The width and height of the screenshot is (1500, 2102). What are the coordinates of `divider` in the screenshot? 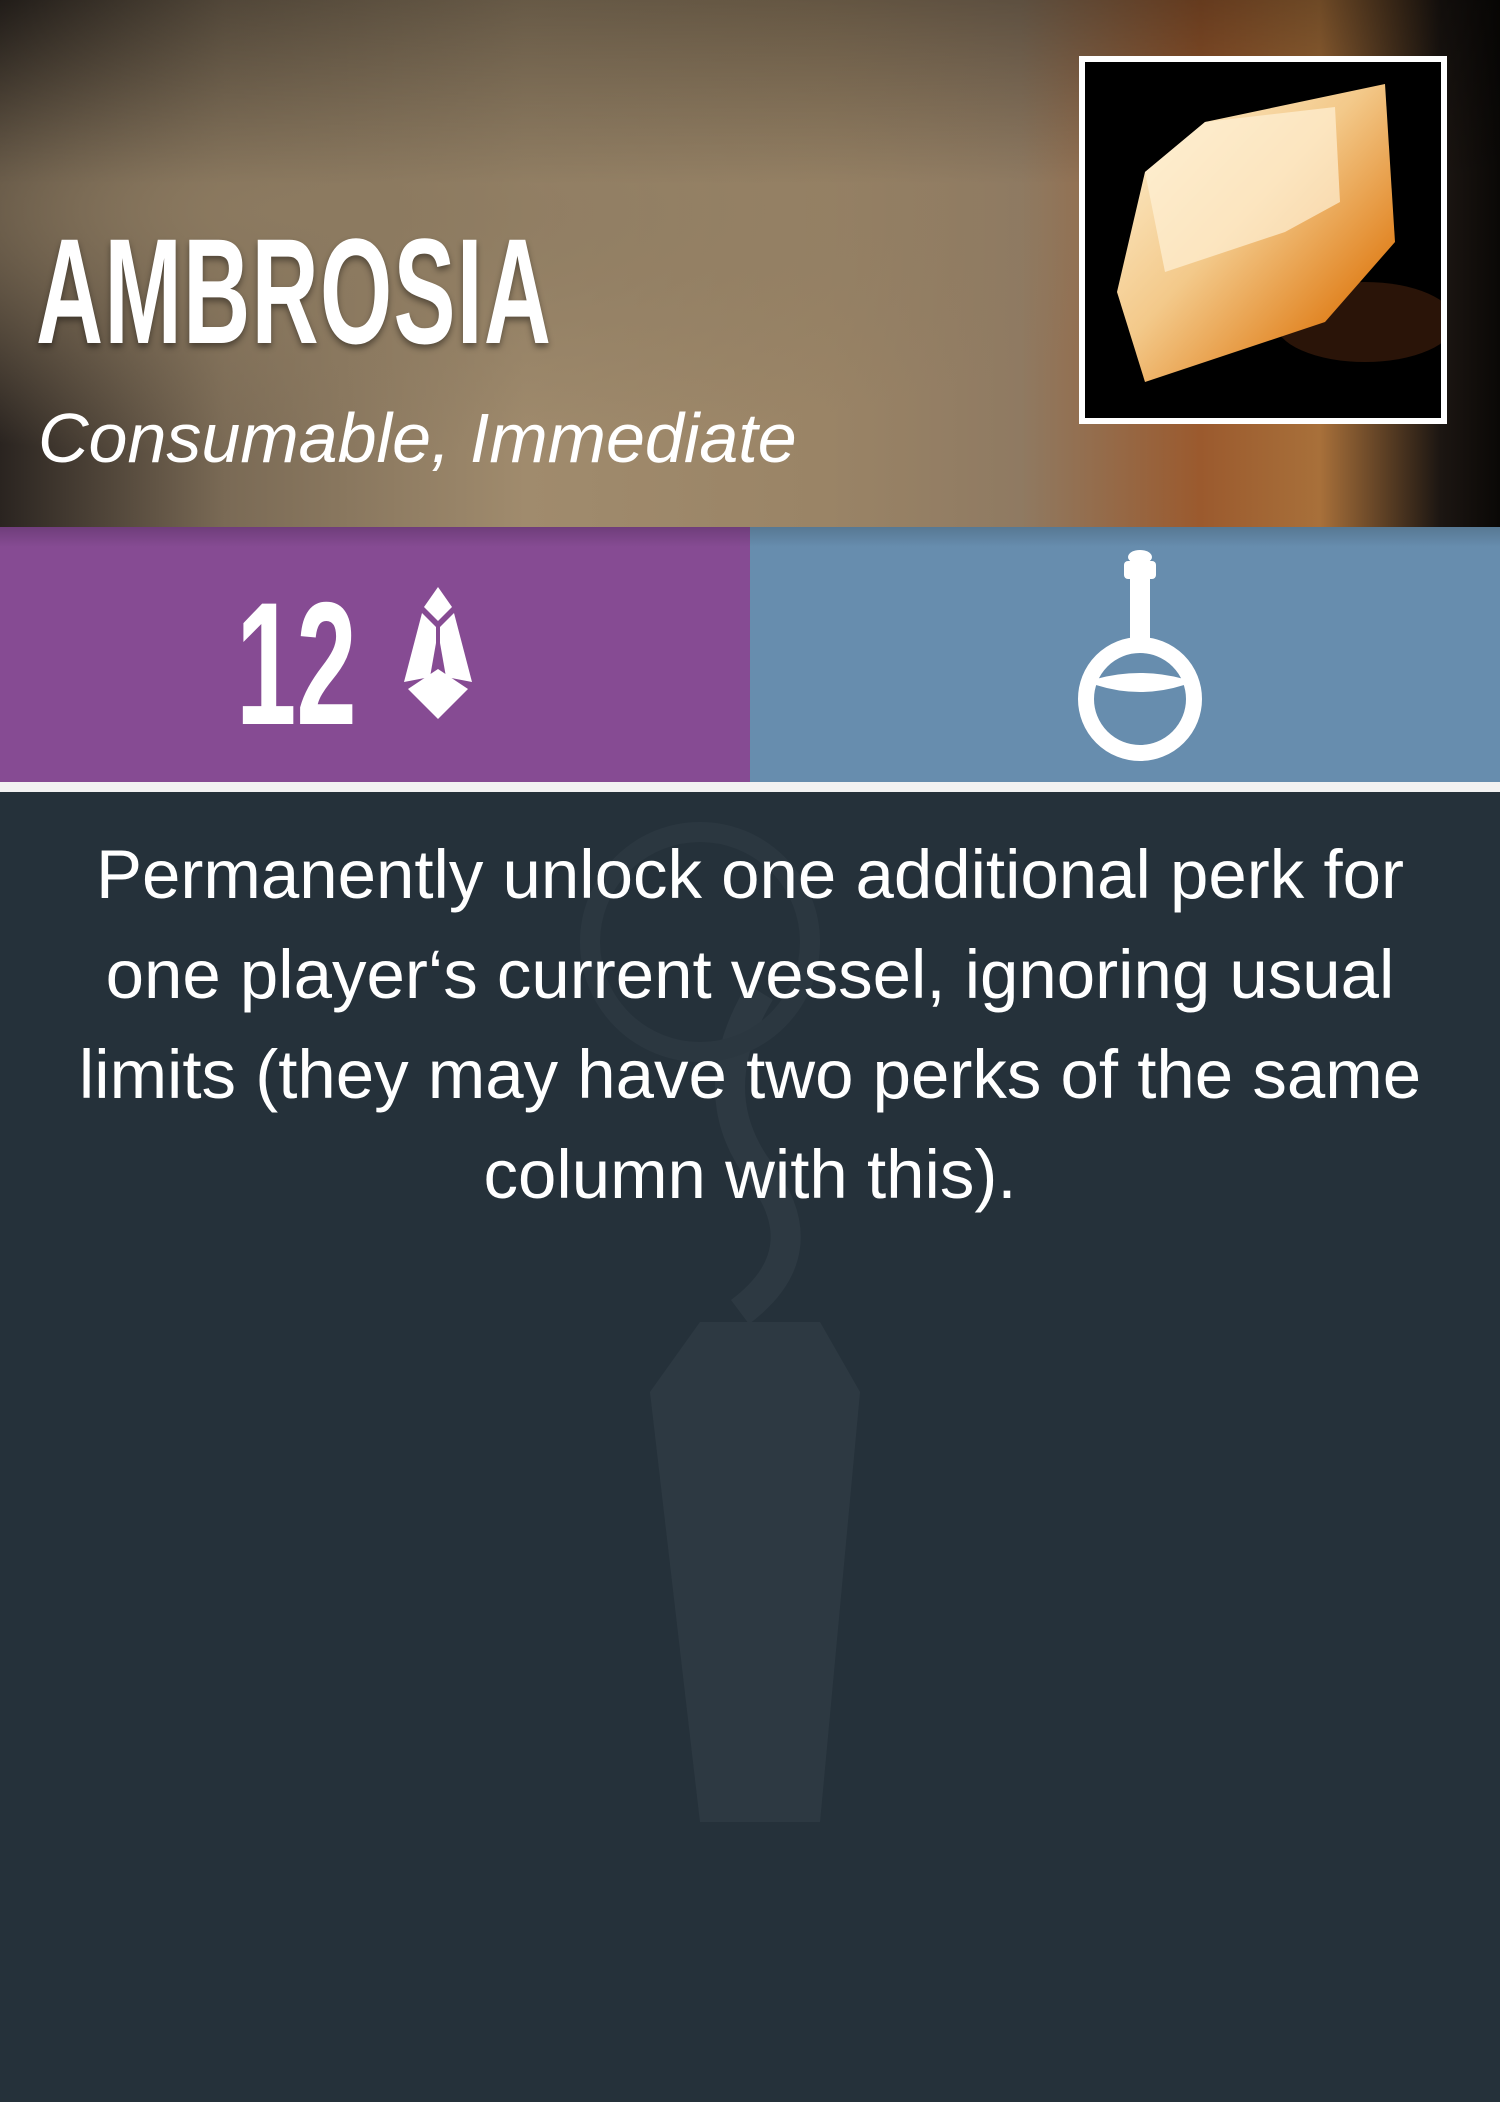 It's located at (750, 787).